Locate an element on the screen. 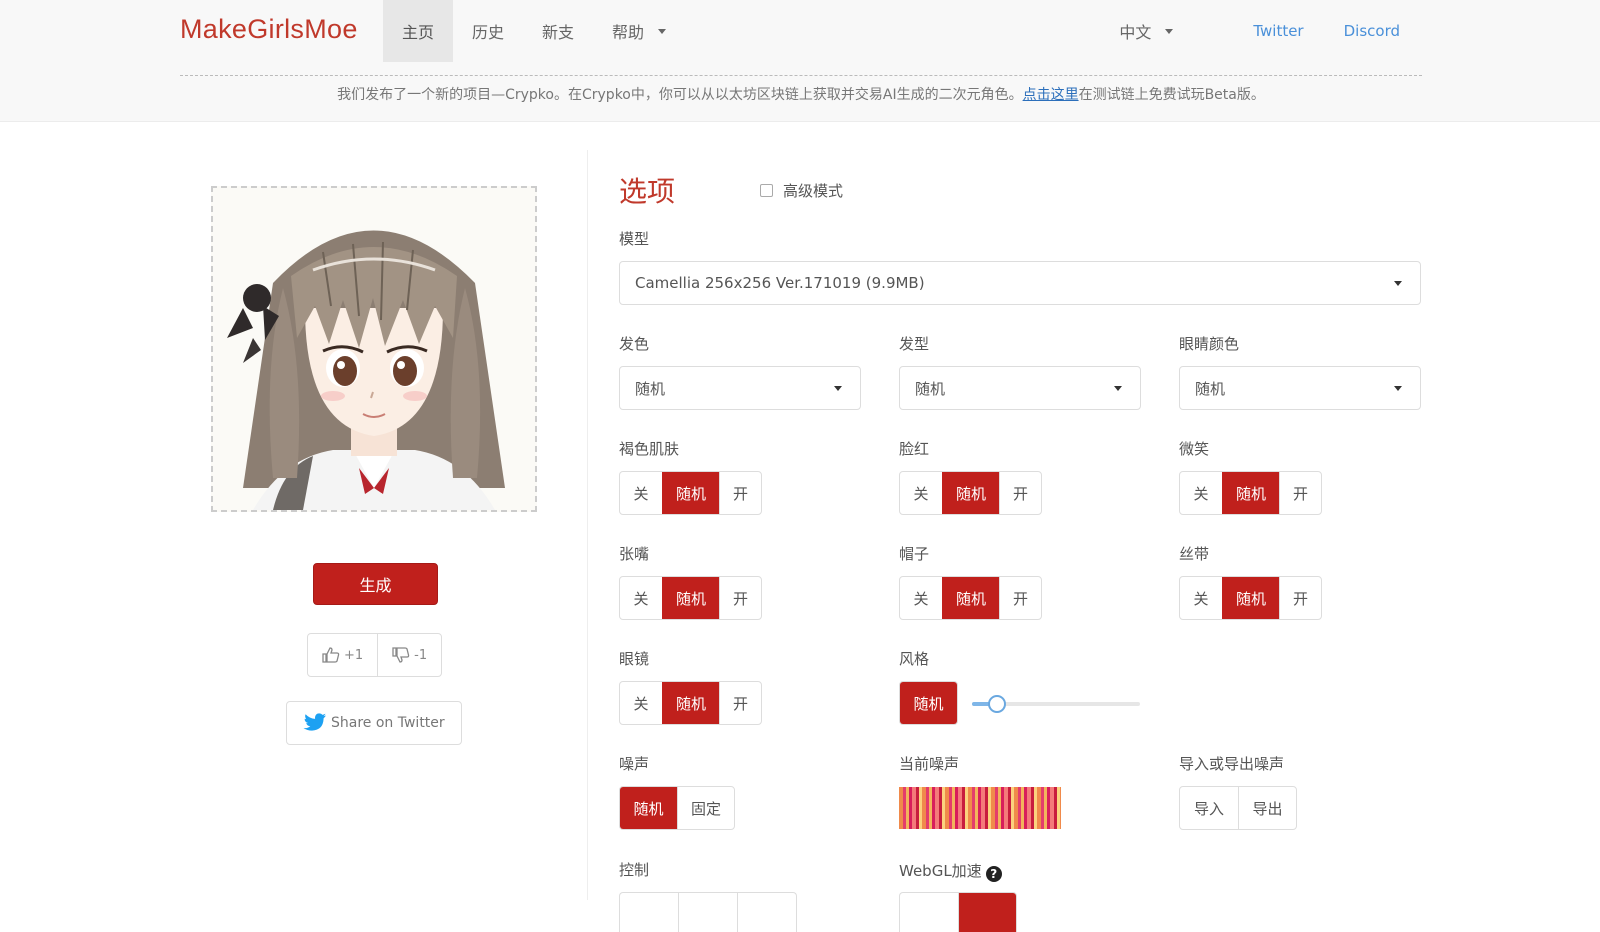 Image resolution: width=1600 pixels, height=932 pixels. model-select: Camellia 256x256 Ver.171019 (9.9MB) is located at coordinates (1020, 283).